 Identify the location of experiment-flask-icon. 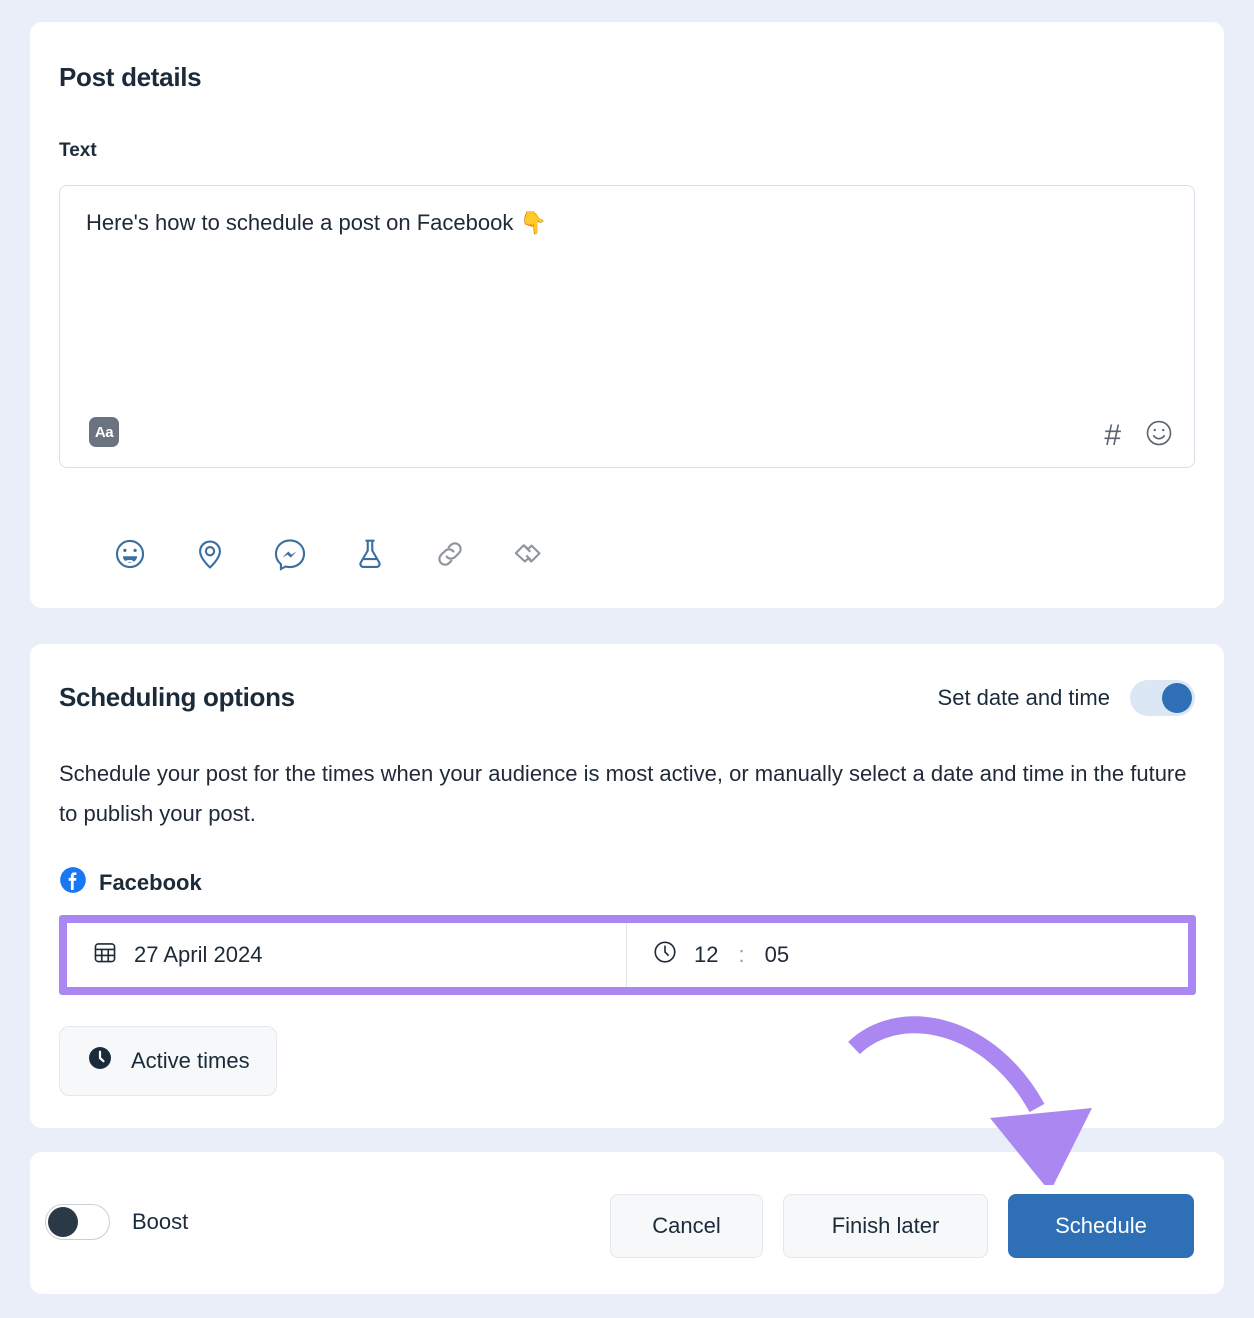
(370, 554).